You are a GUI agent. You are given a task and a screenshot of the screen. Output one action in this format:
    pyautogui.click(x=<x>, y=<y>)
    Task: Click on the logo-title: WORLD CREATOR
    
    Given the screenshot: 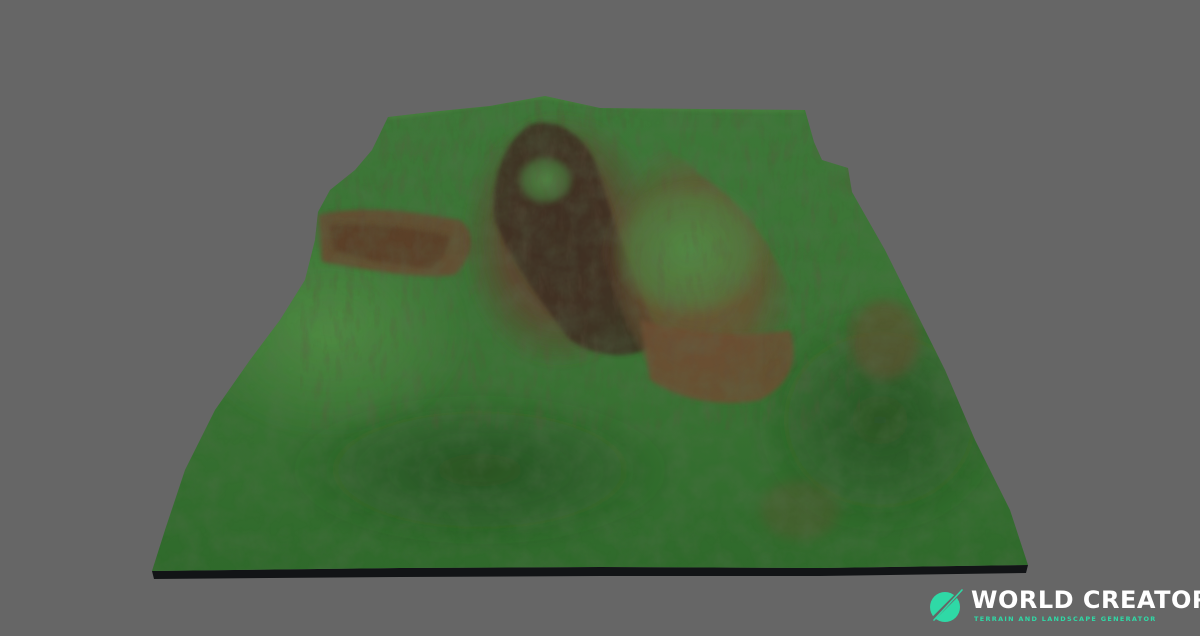 What is the action you would take?
    pyautogui.click(x=1085, y=600)
    